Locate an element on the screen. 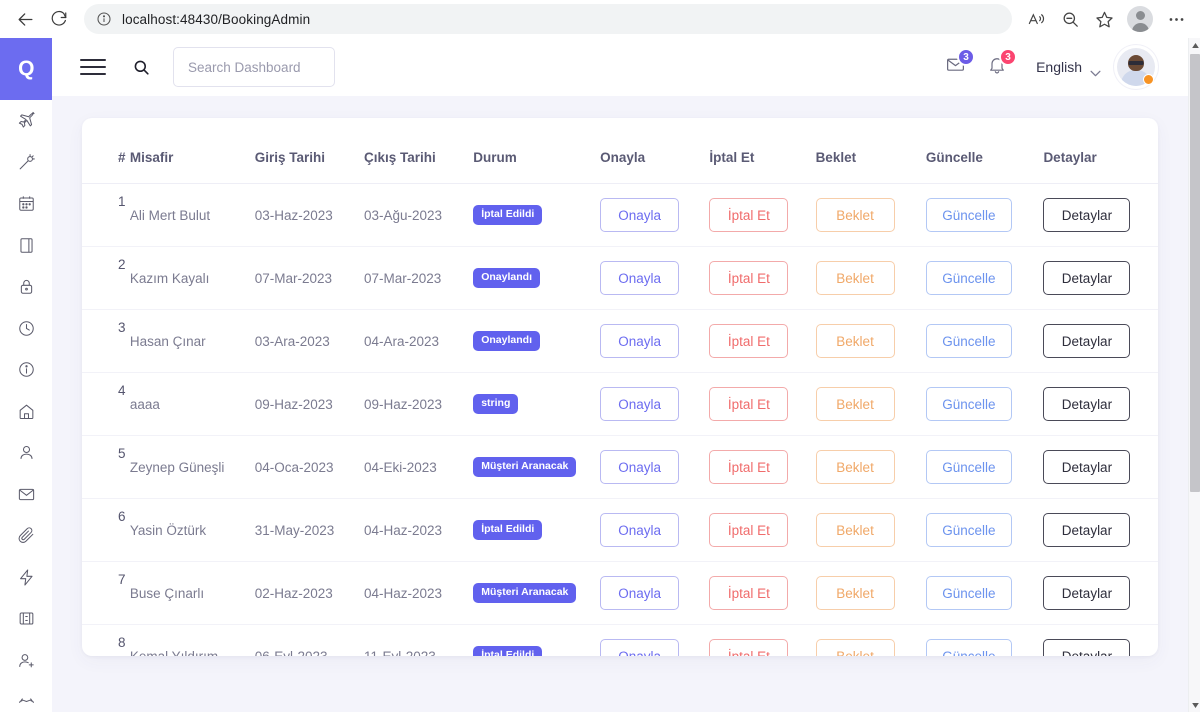  reload-button is located at coordinates (59, 19).